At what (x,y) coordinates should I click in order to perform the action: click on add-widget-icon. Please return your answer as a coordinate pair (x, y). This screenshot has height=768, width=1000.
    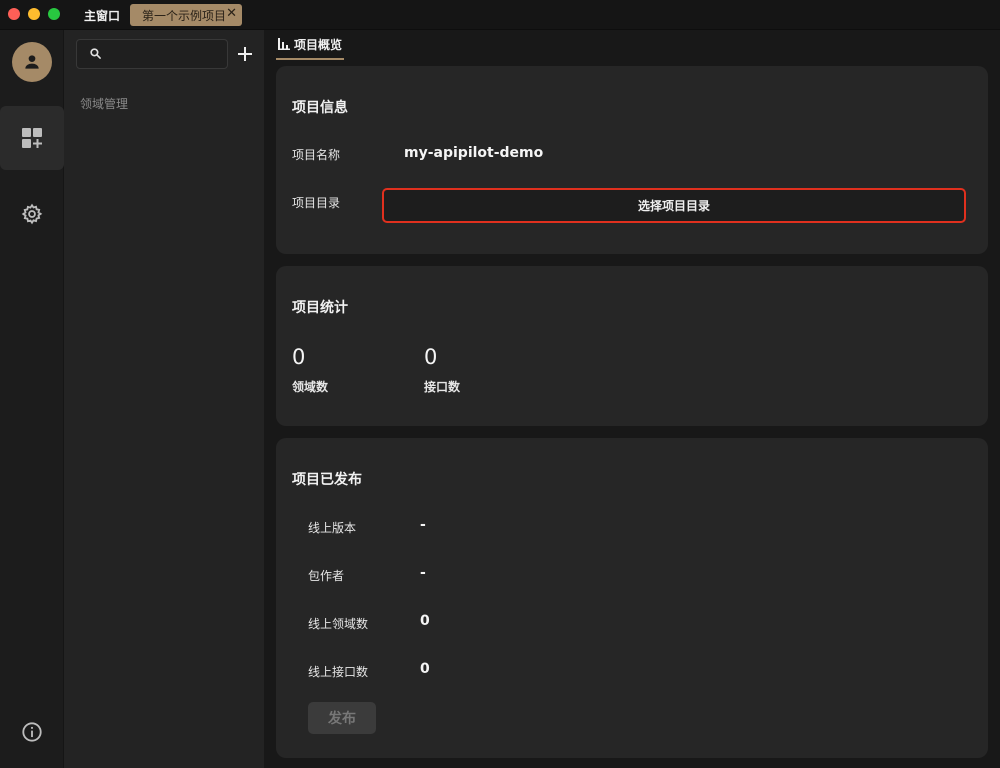
    Looking at the image, I should click on (32, 138).